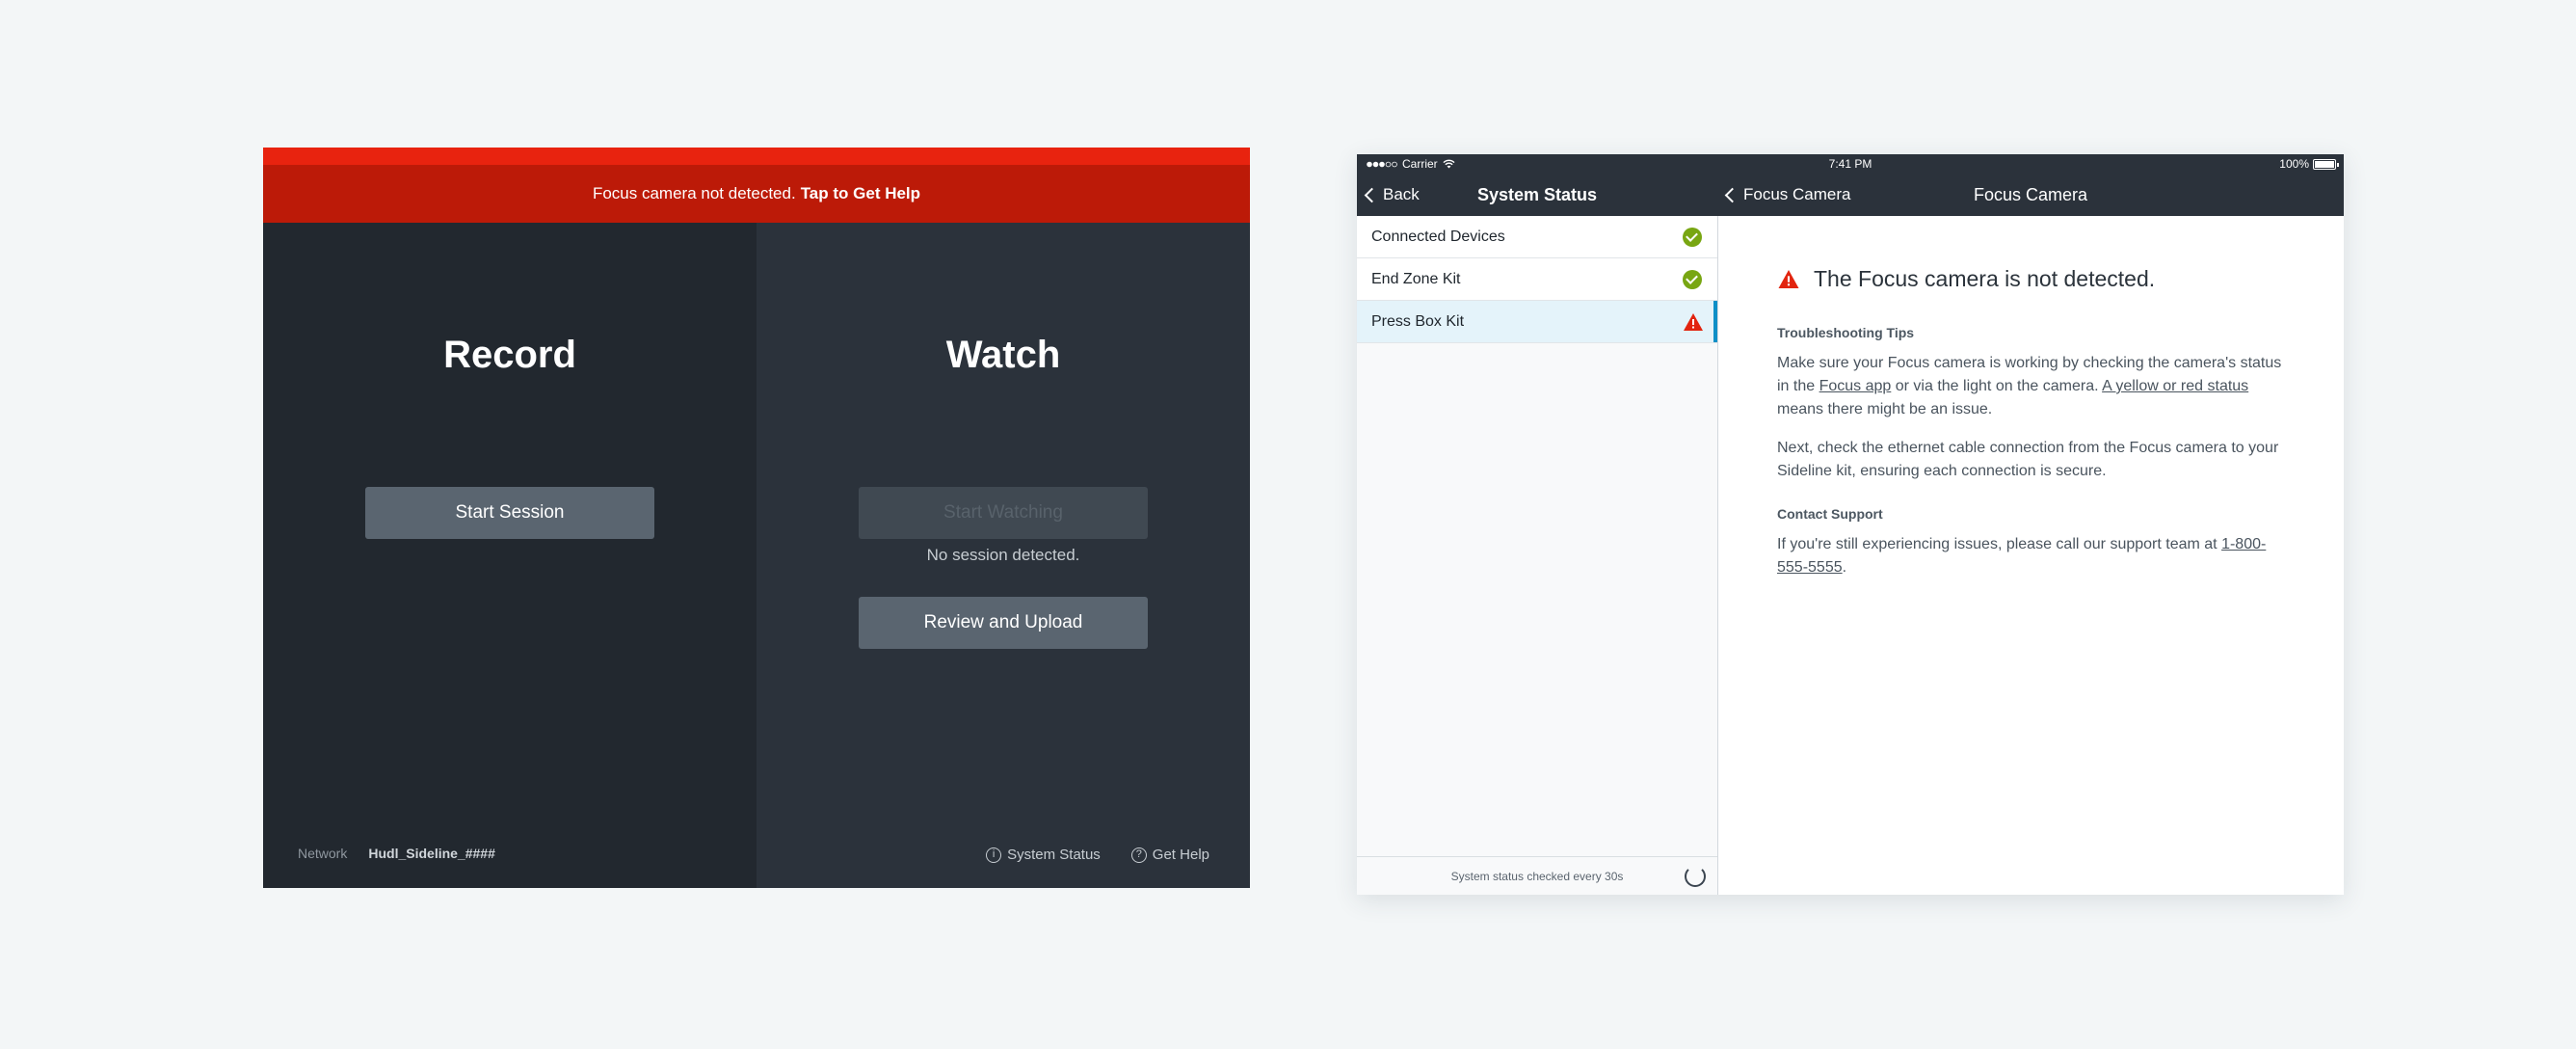 The height and width of the screenshot is (1049, 2576). I want to click on support-text-end: ., so click(1844, 567).